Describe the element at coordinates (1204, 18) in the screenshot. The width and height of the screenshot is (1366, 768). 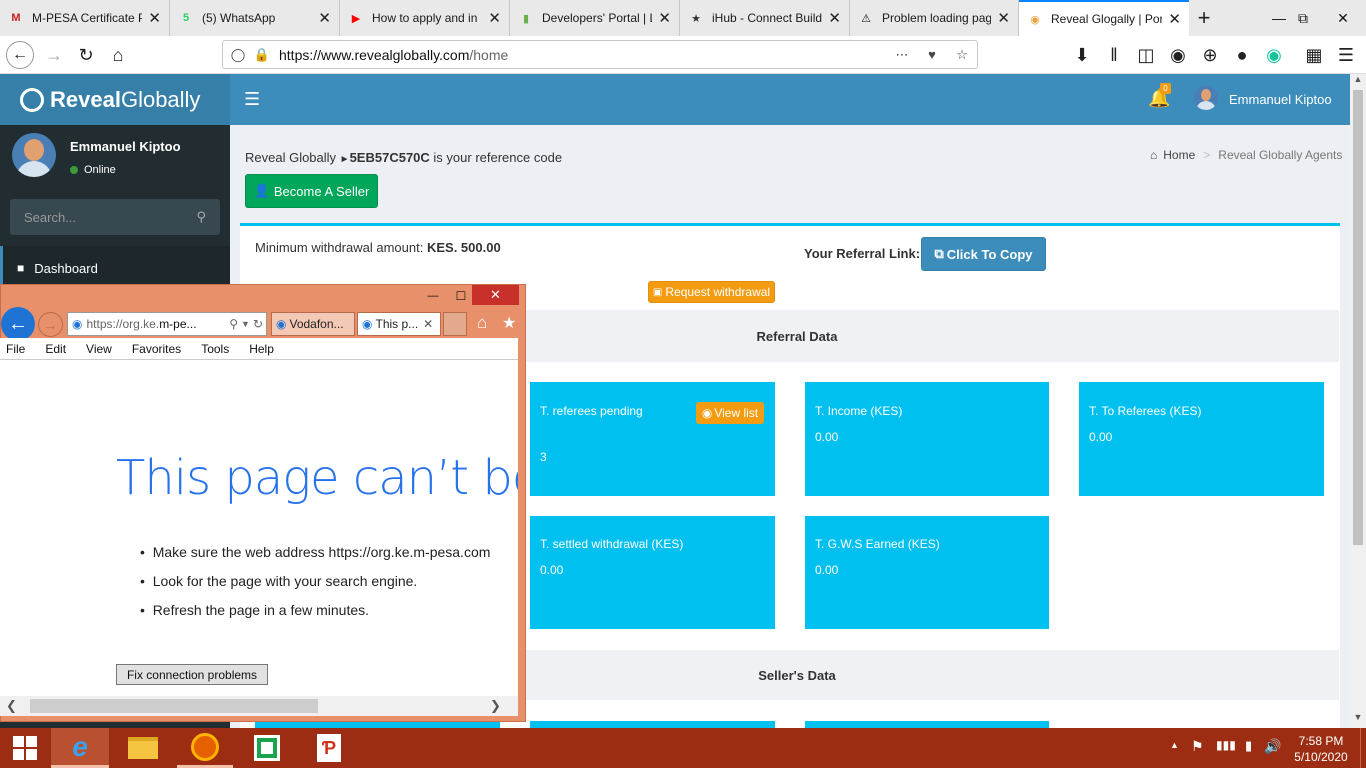
I see `new-tab-button: +` at that location.